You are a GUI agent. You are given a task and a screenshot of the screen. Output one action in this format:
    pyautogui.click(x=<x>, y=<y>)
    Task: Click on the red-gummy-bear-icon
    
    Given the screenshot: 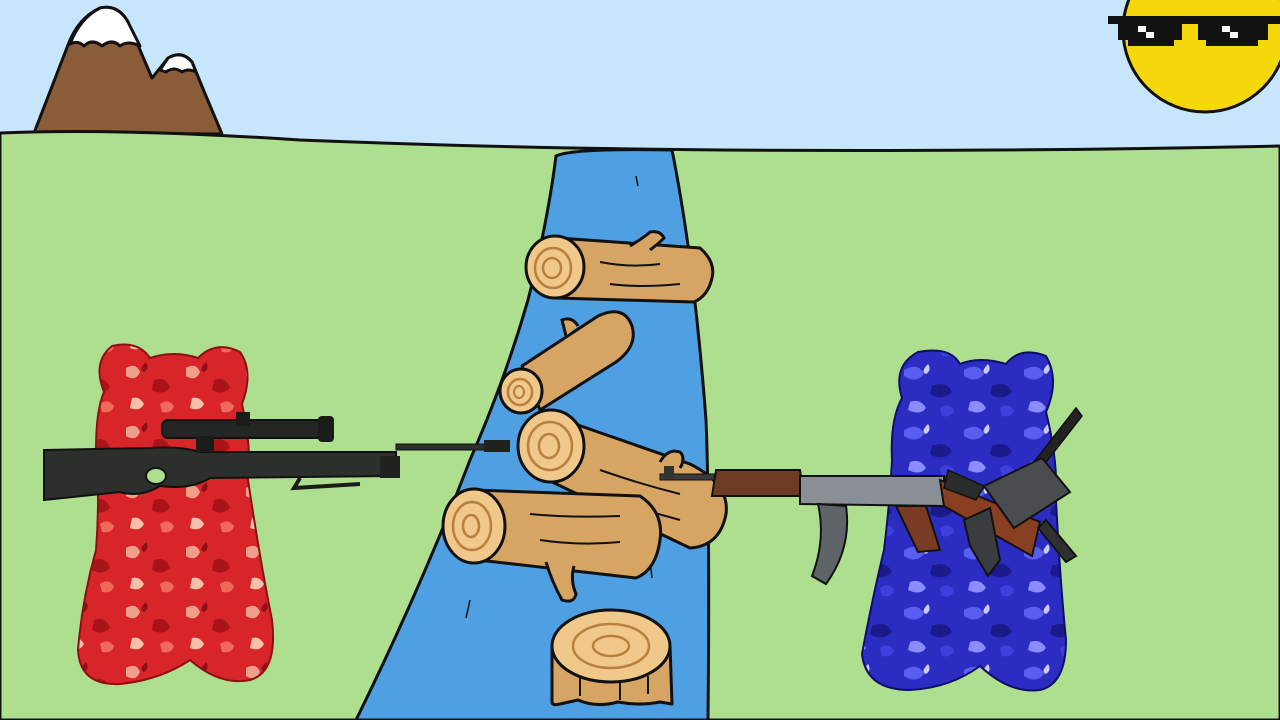 What is the action you would take?
    pyautogui.click(x=175, y=514)
    